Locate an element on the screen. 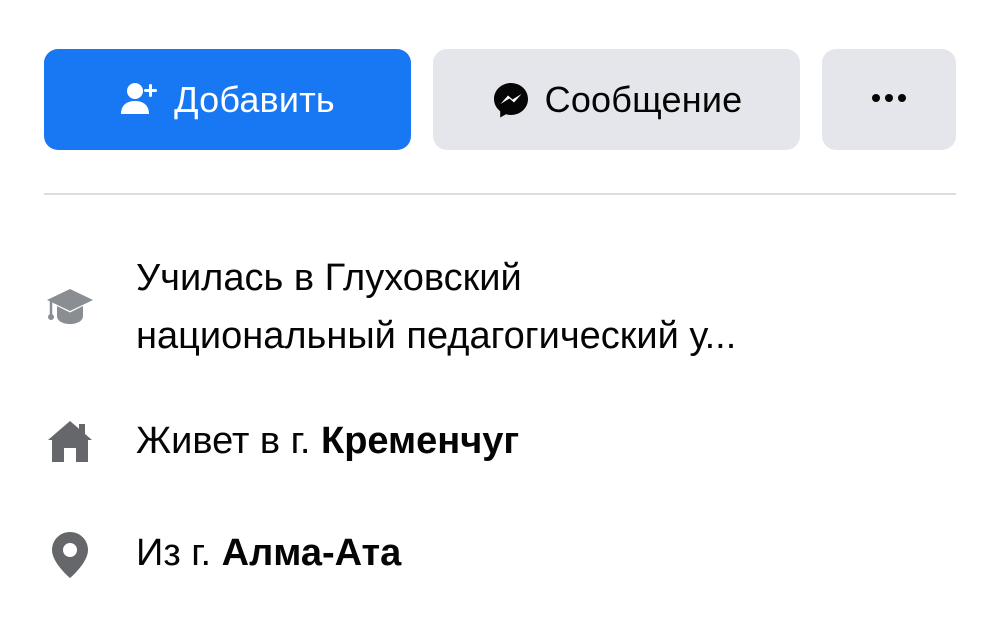 The height and width of the screenshot is (617, 1000). add-friend-icon is located at coordinates (140, 100).